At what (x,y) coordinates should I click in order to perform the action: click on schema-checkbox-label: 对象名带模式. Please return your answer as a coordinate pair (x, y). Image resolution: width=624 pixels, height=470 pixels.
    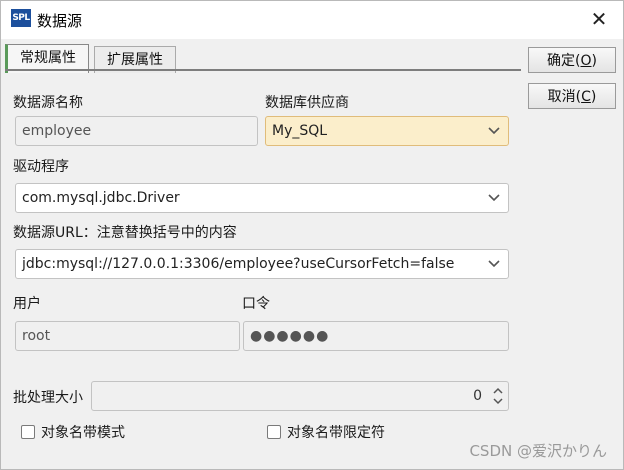
    Looking at the image, I should click on (83, 433).